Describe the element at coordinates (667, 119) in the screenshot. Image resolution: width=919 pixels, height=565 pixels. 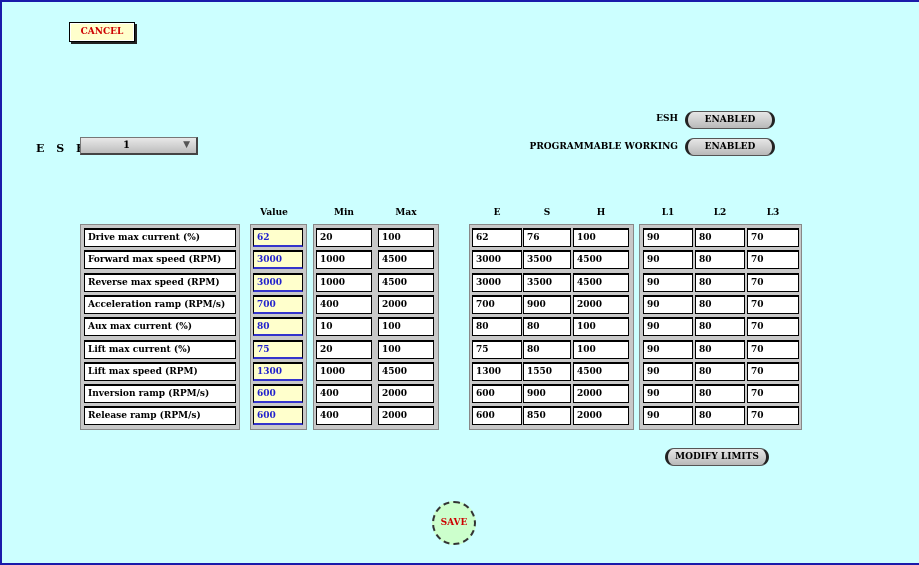
I see `esh-toggle-label: ESH` at that location.